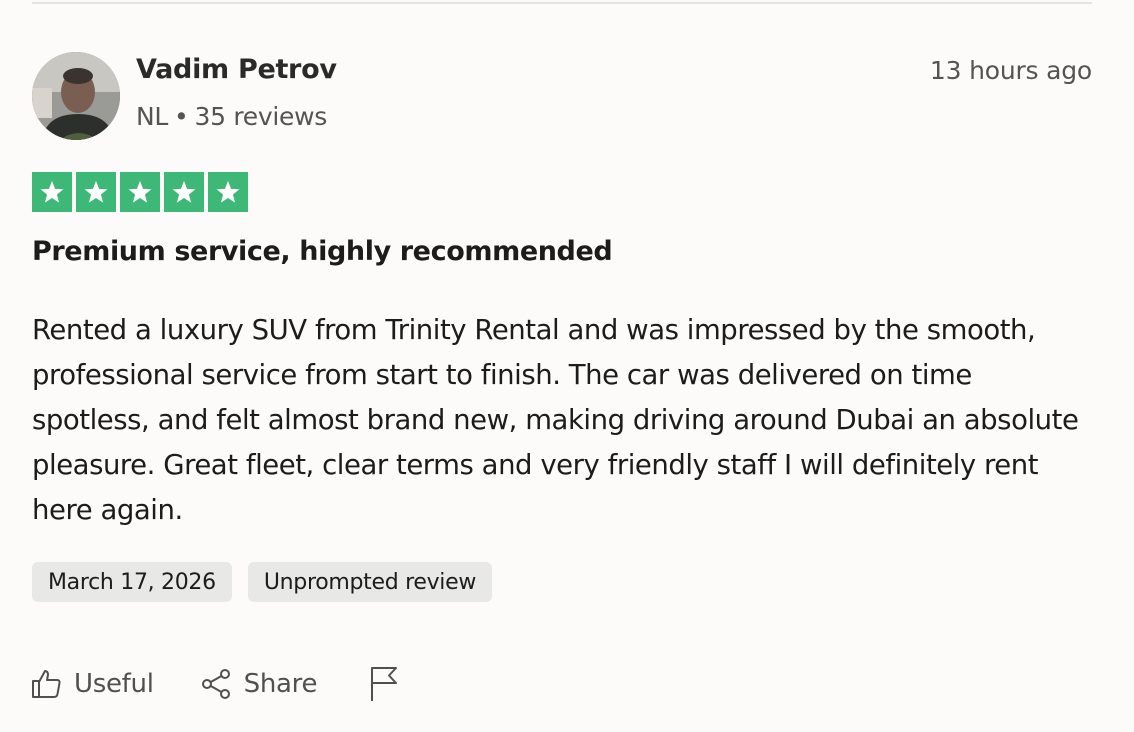  Describe the element at coordinates (562, 3) in the screenshot. I see `divider` at that location.